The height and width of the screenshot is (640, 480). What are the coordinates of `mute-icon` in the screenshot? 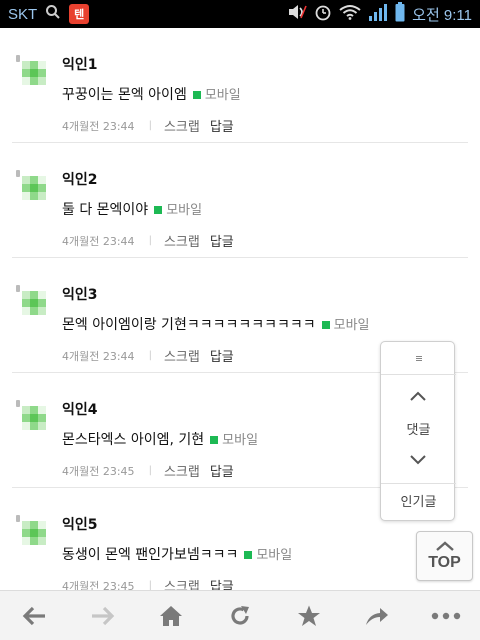 It's located at (297, 14).